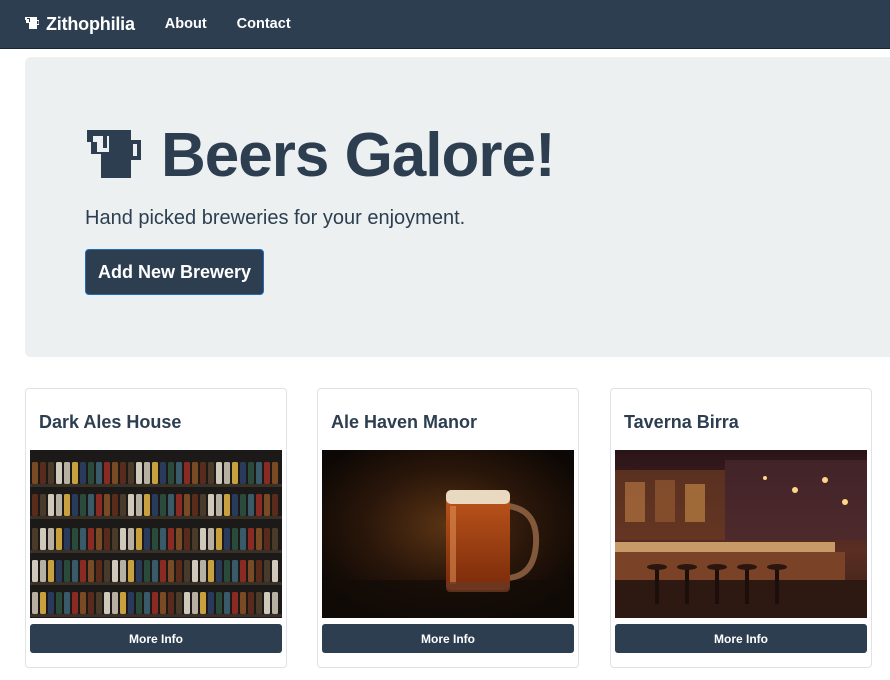  I want to click on brewery-card: Dark Ales House More Info, so click(156, 528).